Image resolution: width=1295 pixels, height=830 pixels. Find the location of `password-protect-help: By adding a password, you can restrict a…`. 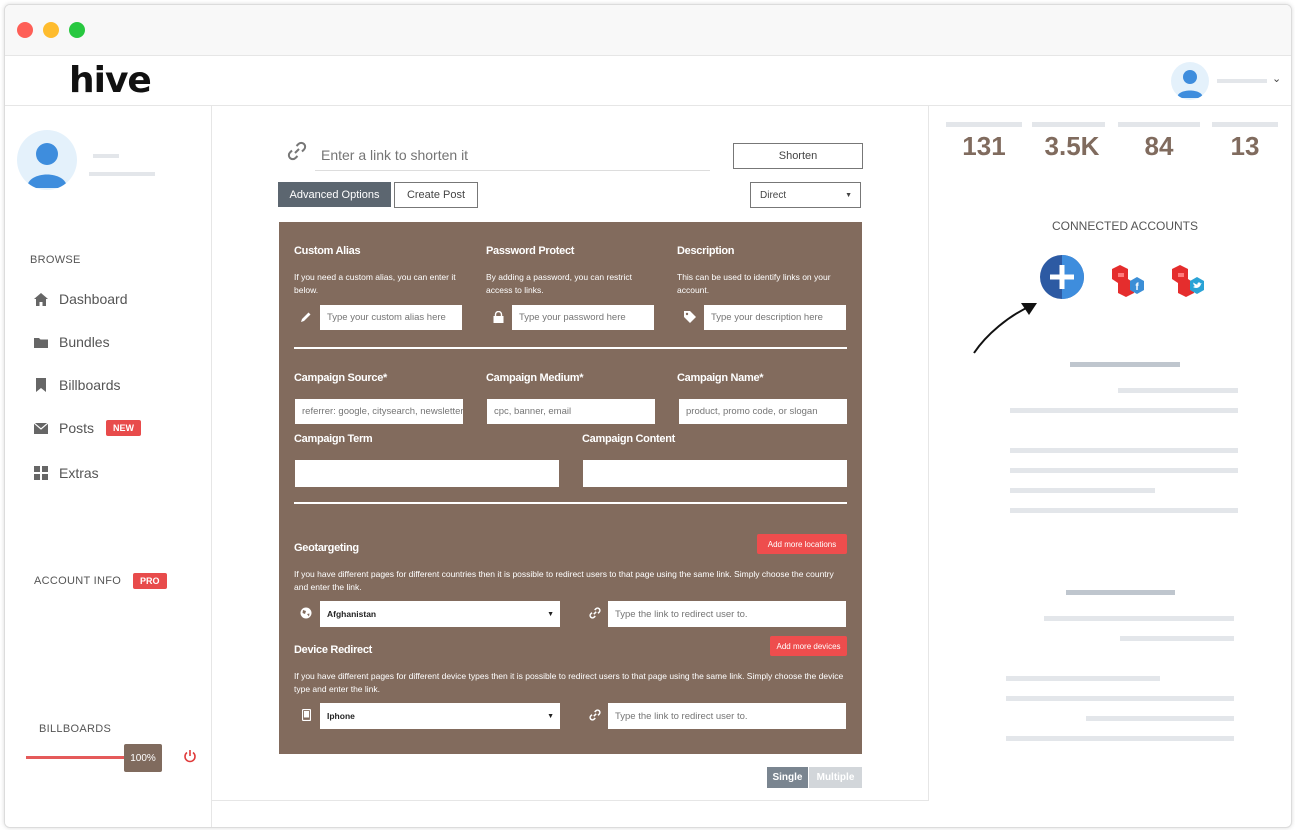

password-protect-help: By adding a password, you can restrict a… is located at coordinates (559, 283).